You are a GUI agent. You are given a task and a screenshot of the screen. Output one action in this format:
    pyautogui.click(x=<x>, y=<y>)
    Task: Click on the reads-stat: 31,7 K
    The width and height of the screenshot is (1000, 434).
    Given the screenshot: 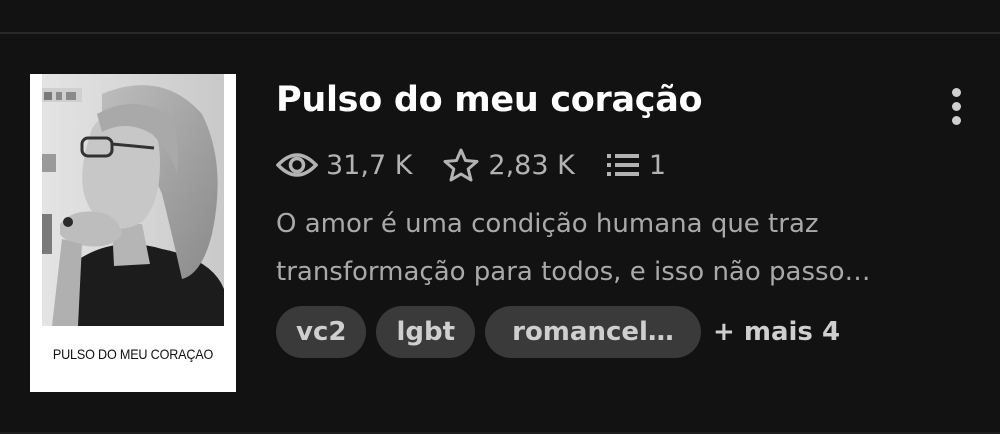 What is the action you would take?
    pyautogui.click(x=344, y=165)
    